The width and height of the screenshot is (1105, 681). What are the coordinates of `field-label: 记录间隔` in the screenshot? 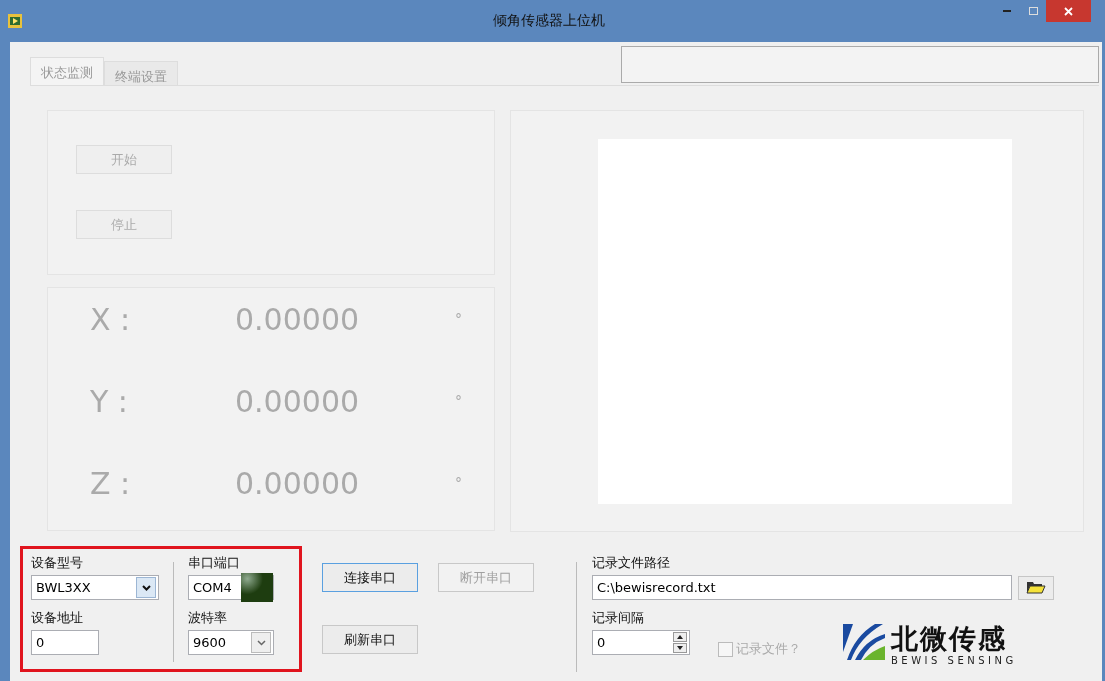 It's located at (618, 618).